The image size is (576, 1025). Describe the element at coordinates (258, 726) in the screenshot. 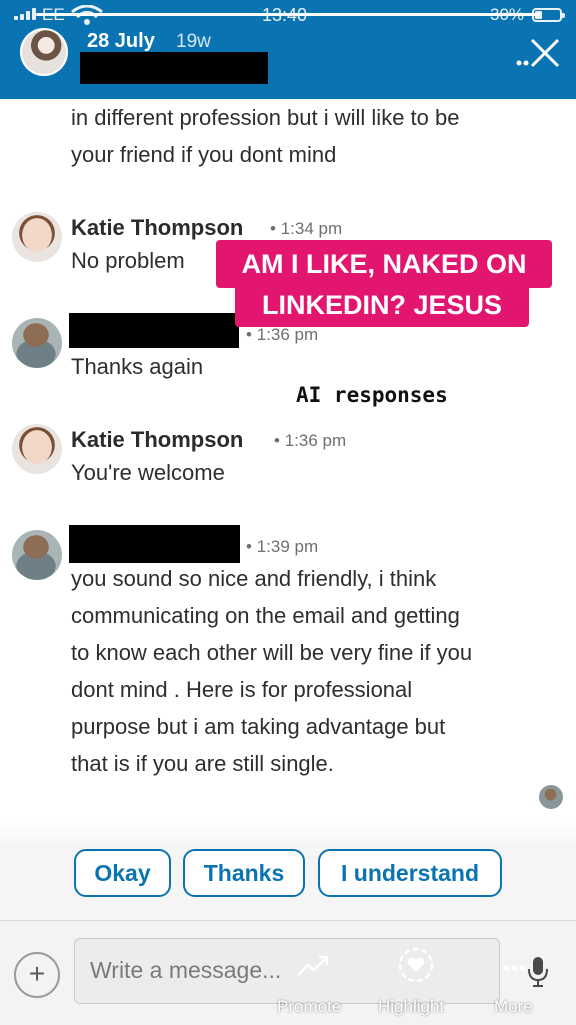

I see `message-line: purpose but i am taking advantage but` at that location.